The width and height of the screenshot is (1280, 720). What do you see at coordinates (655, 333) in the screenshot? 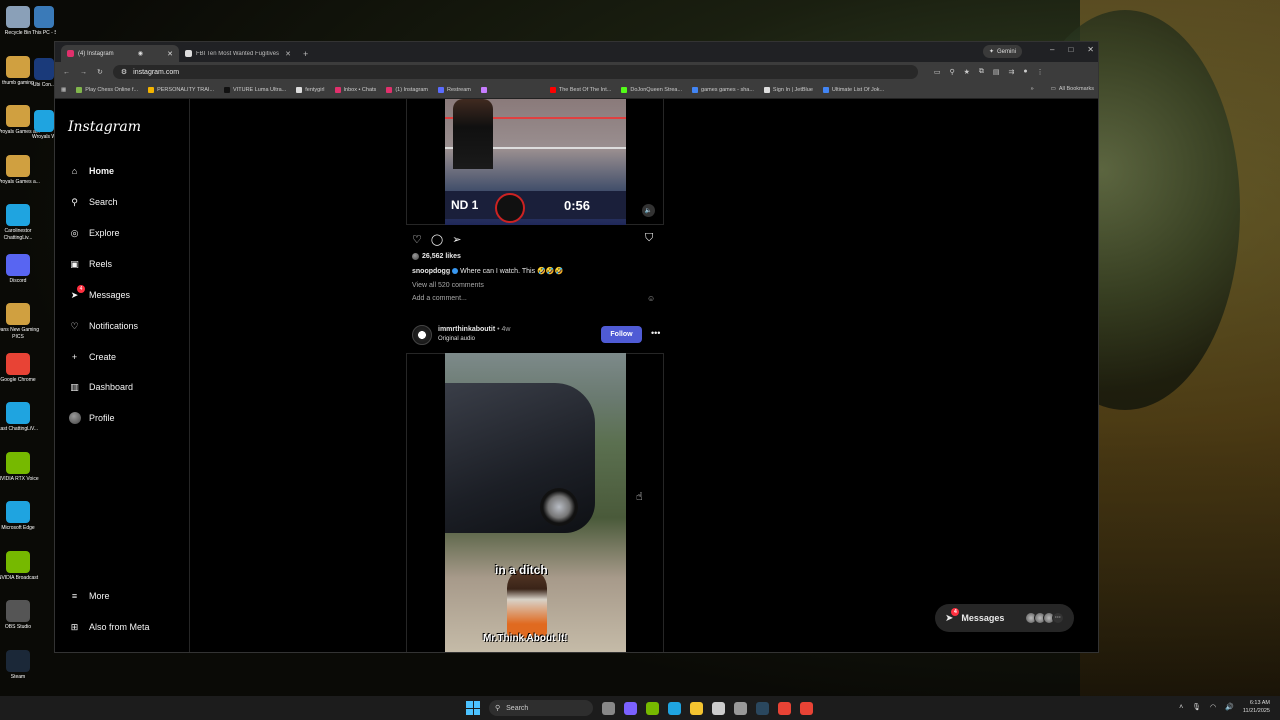
I see `more-options-icon: •••` at bounding box center [655, 333].